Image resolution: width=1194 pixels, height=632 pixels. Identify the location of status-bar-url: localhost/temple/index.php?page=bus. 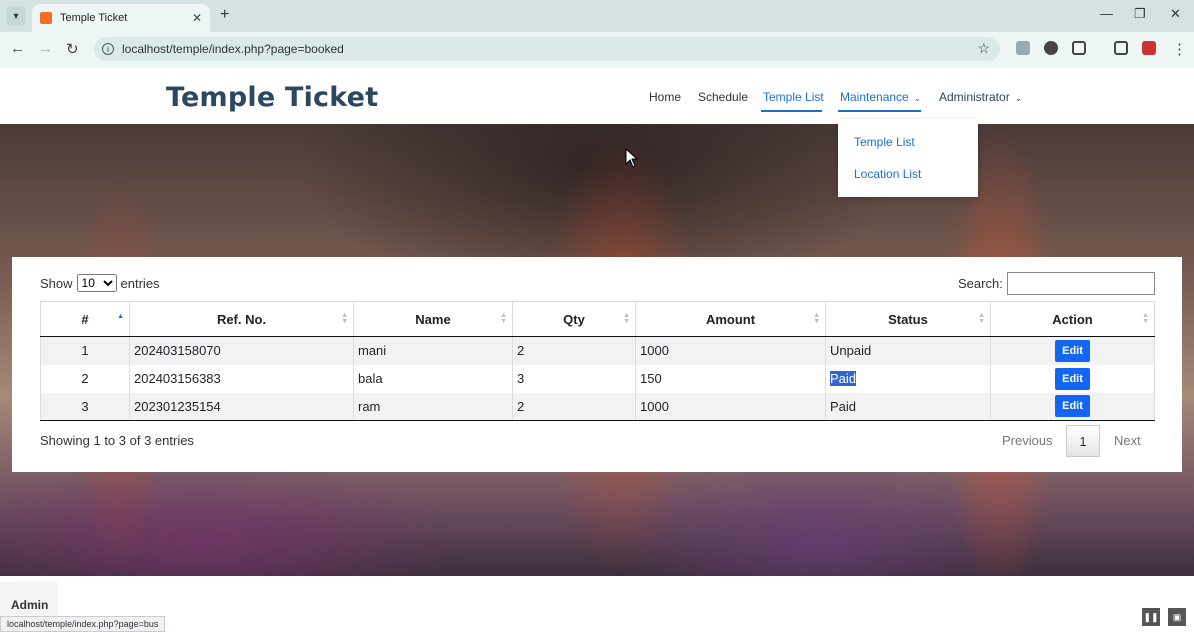
(83, 624).